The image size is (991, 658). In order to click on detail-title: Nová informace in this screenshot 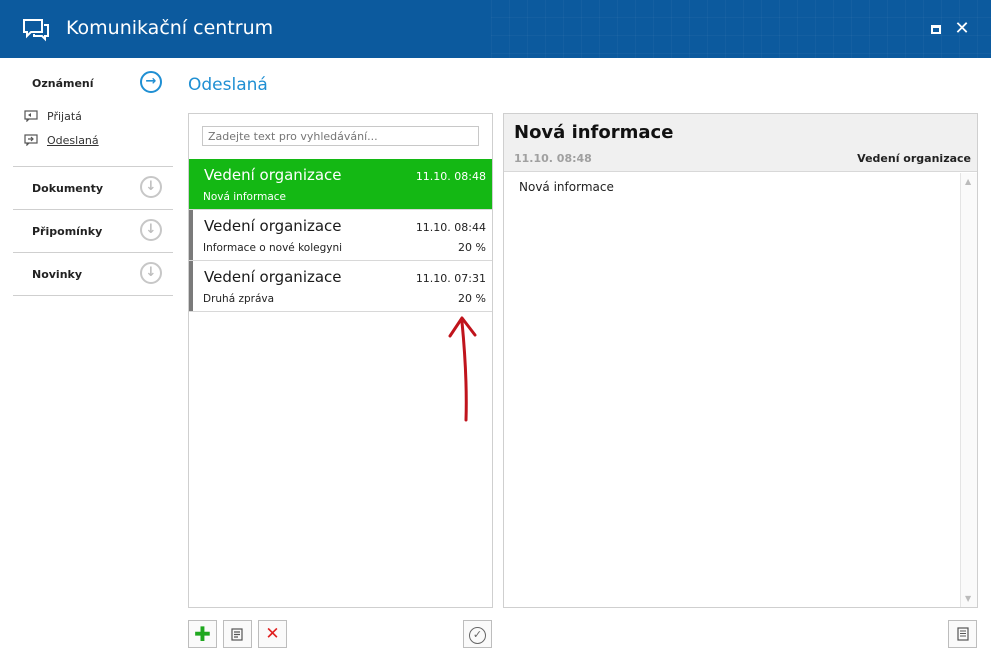, I will do `click(594, 132)`.